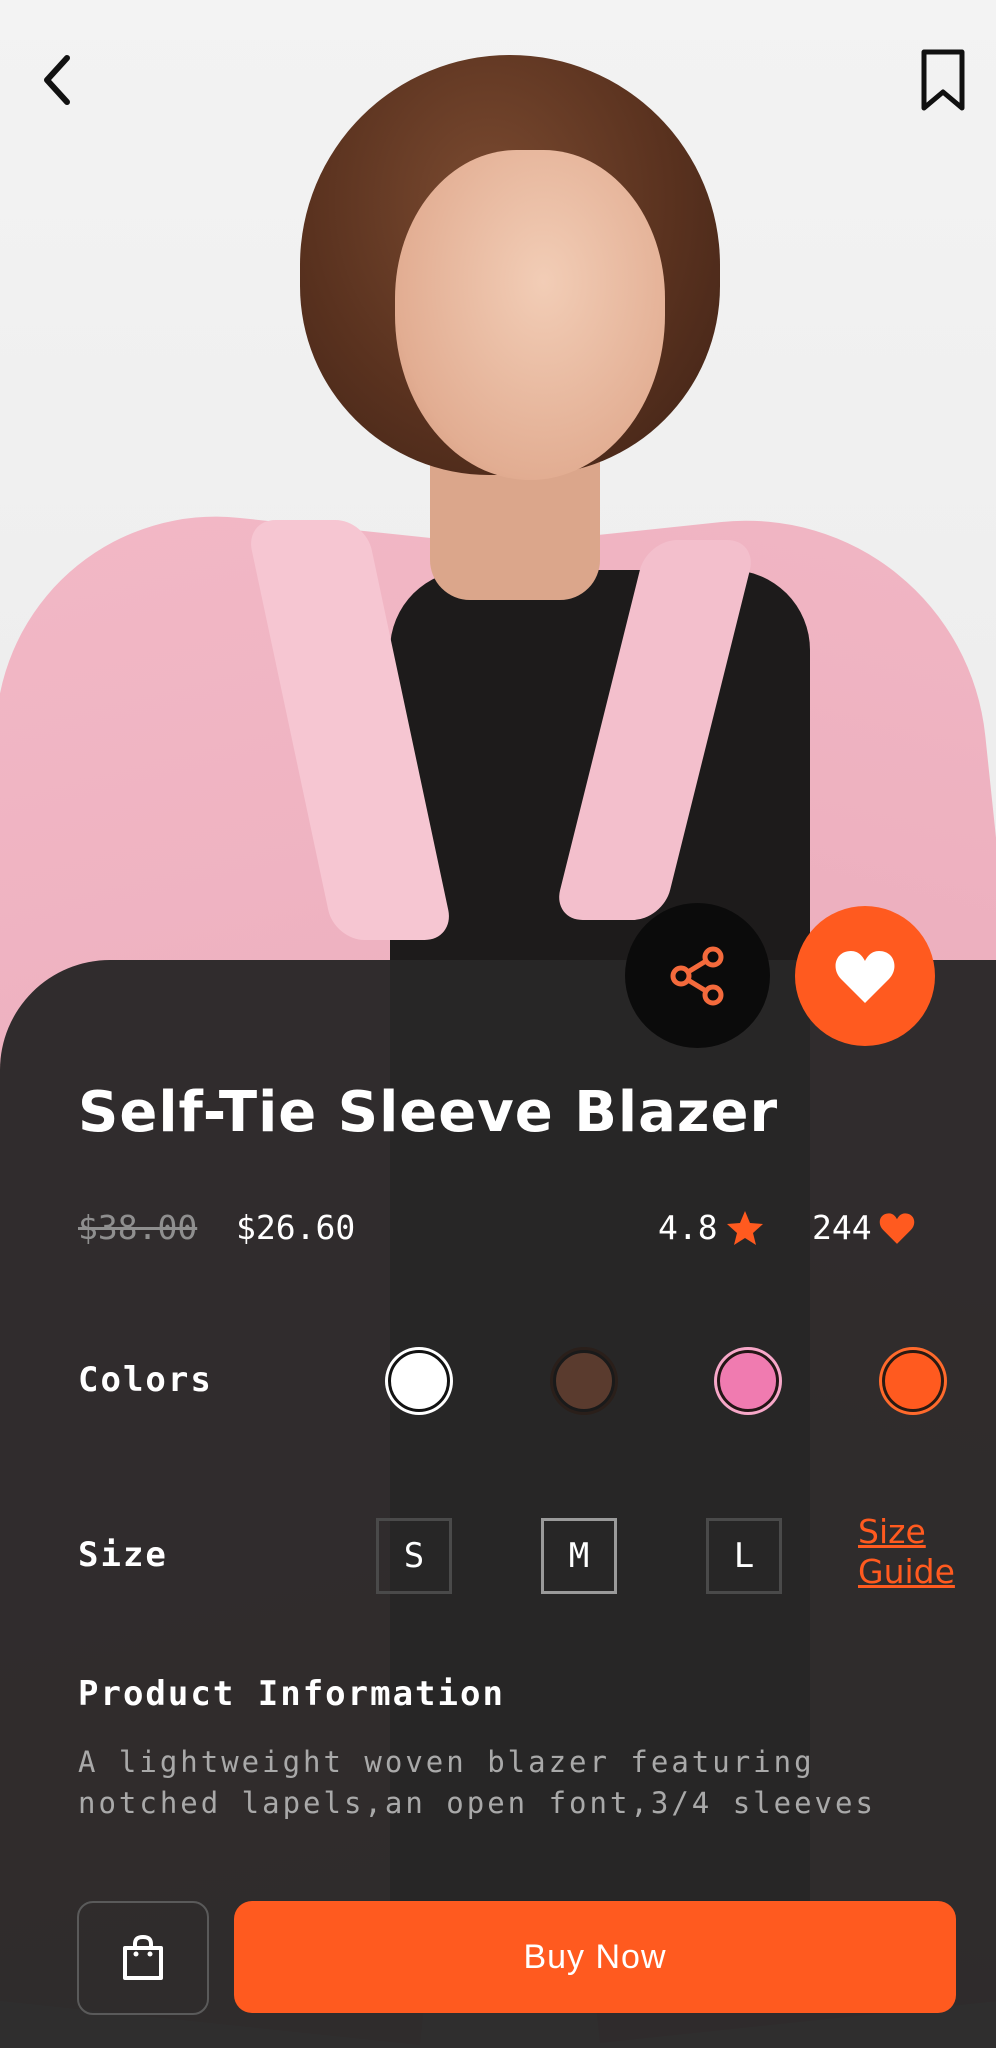 The height and width of the screenshot is (2048, 996). Describe the element at coordinates (913, 1381) in the screenshot. I see `color-swatch-orange` at that location.